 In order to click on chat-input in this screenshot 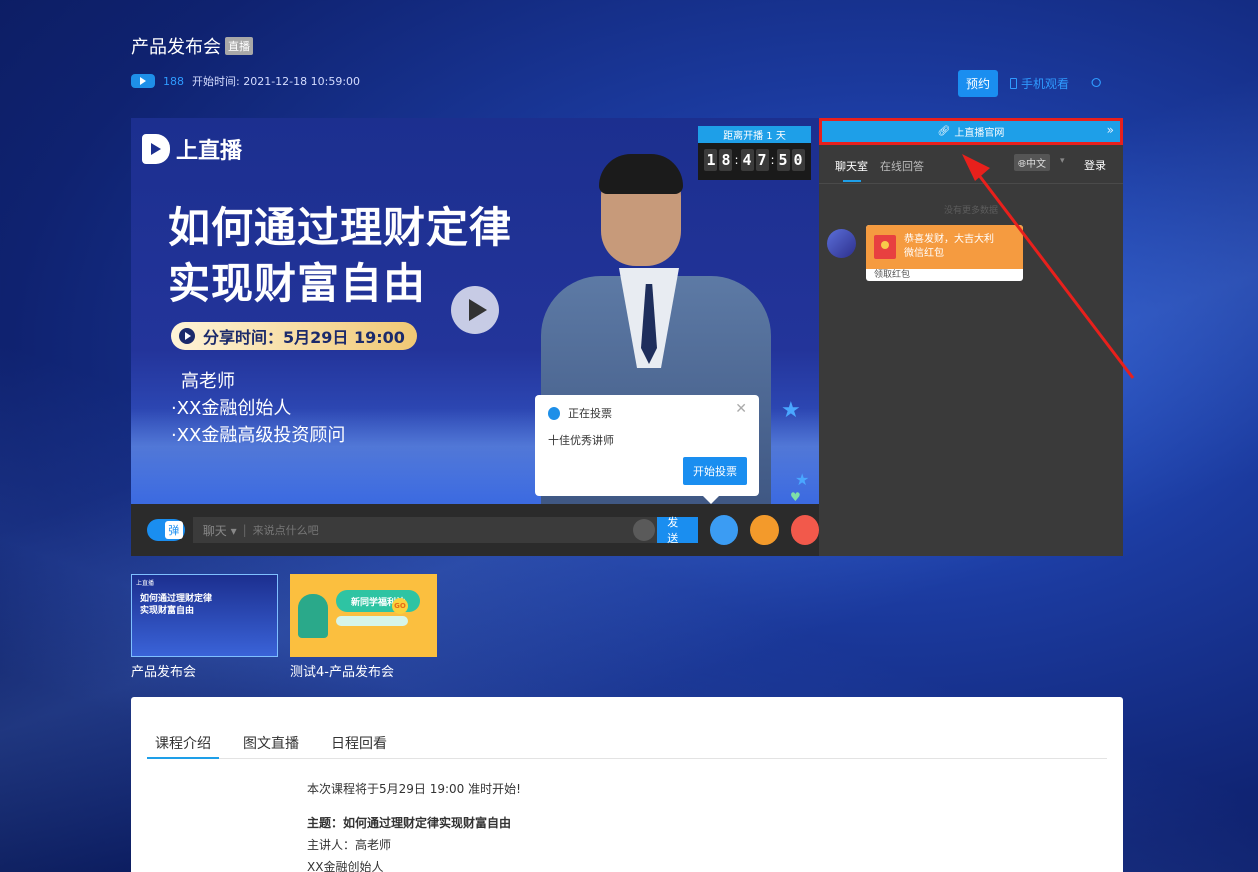, I will do `click(443, 530)`.